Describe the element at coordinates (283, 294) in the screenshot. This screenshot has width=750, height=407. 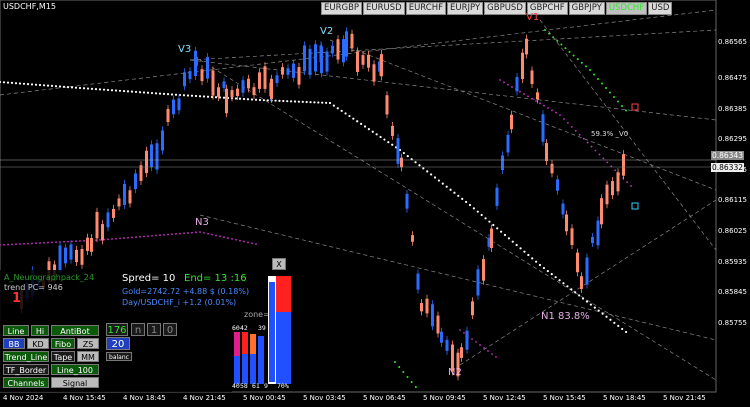
I see `gauge-big-top` at that location.